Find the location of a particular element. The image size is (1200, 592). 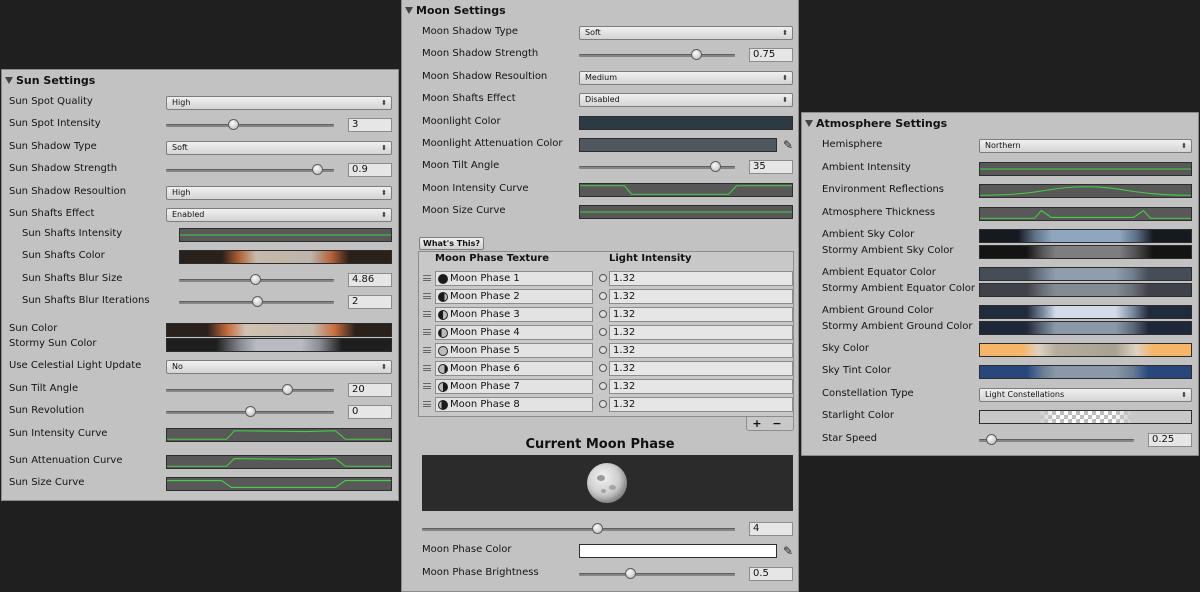

moon-size-curve is located at coordinates (686, 212).